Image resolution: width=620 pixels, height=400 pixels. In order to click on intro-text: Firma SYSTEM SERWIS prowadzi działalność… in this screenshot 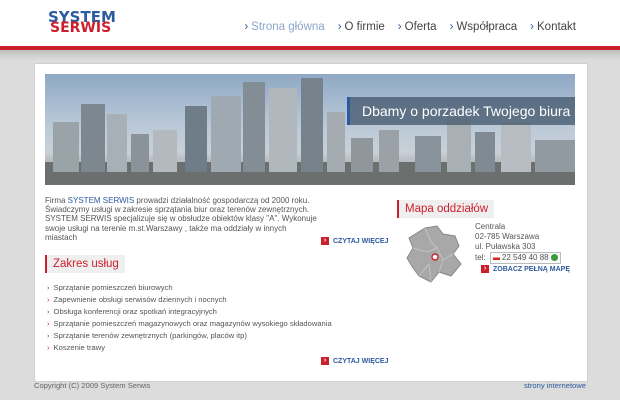, I will do `click(182, 219)`.